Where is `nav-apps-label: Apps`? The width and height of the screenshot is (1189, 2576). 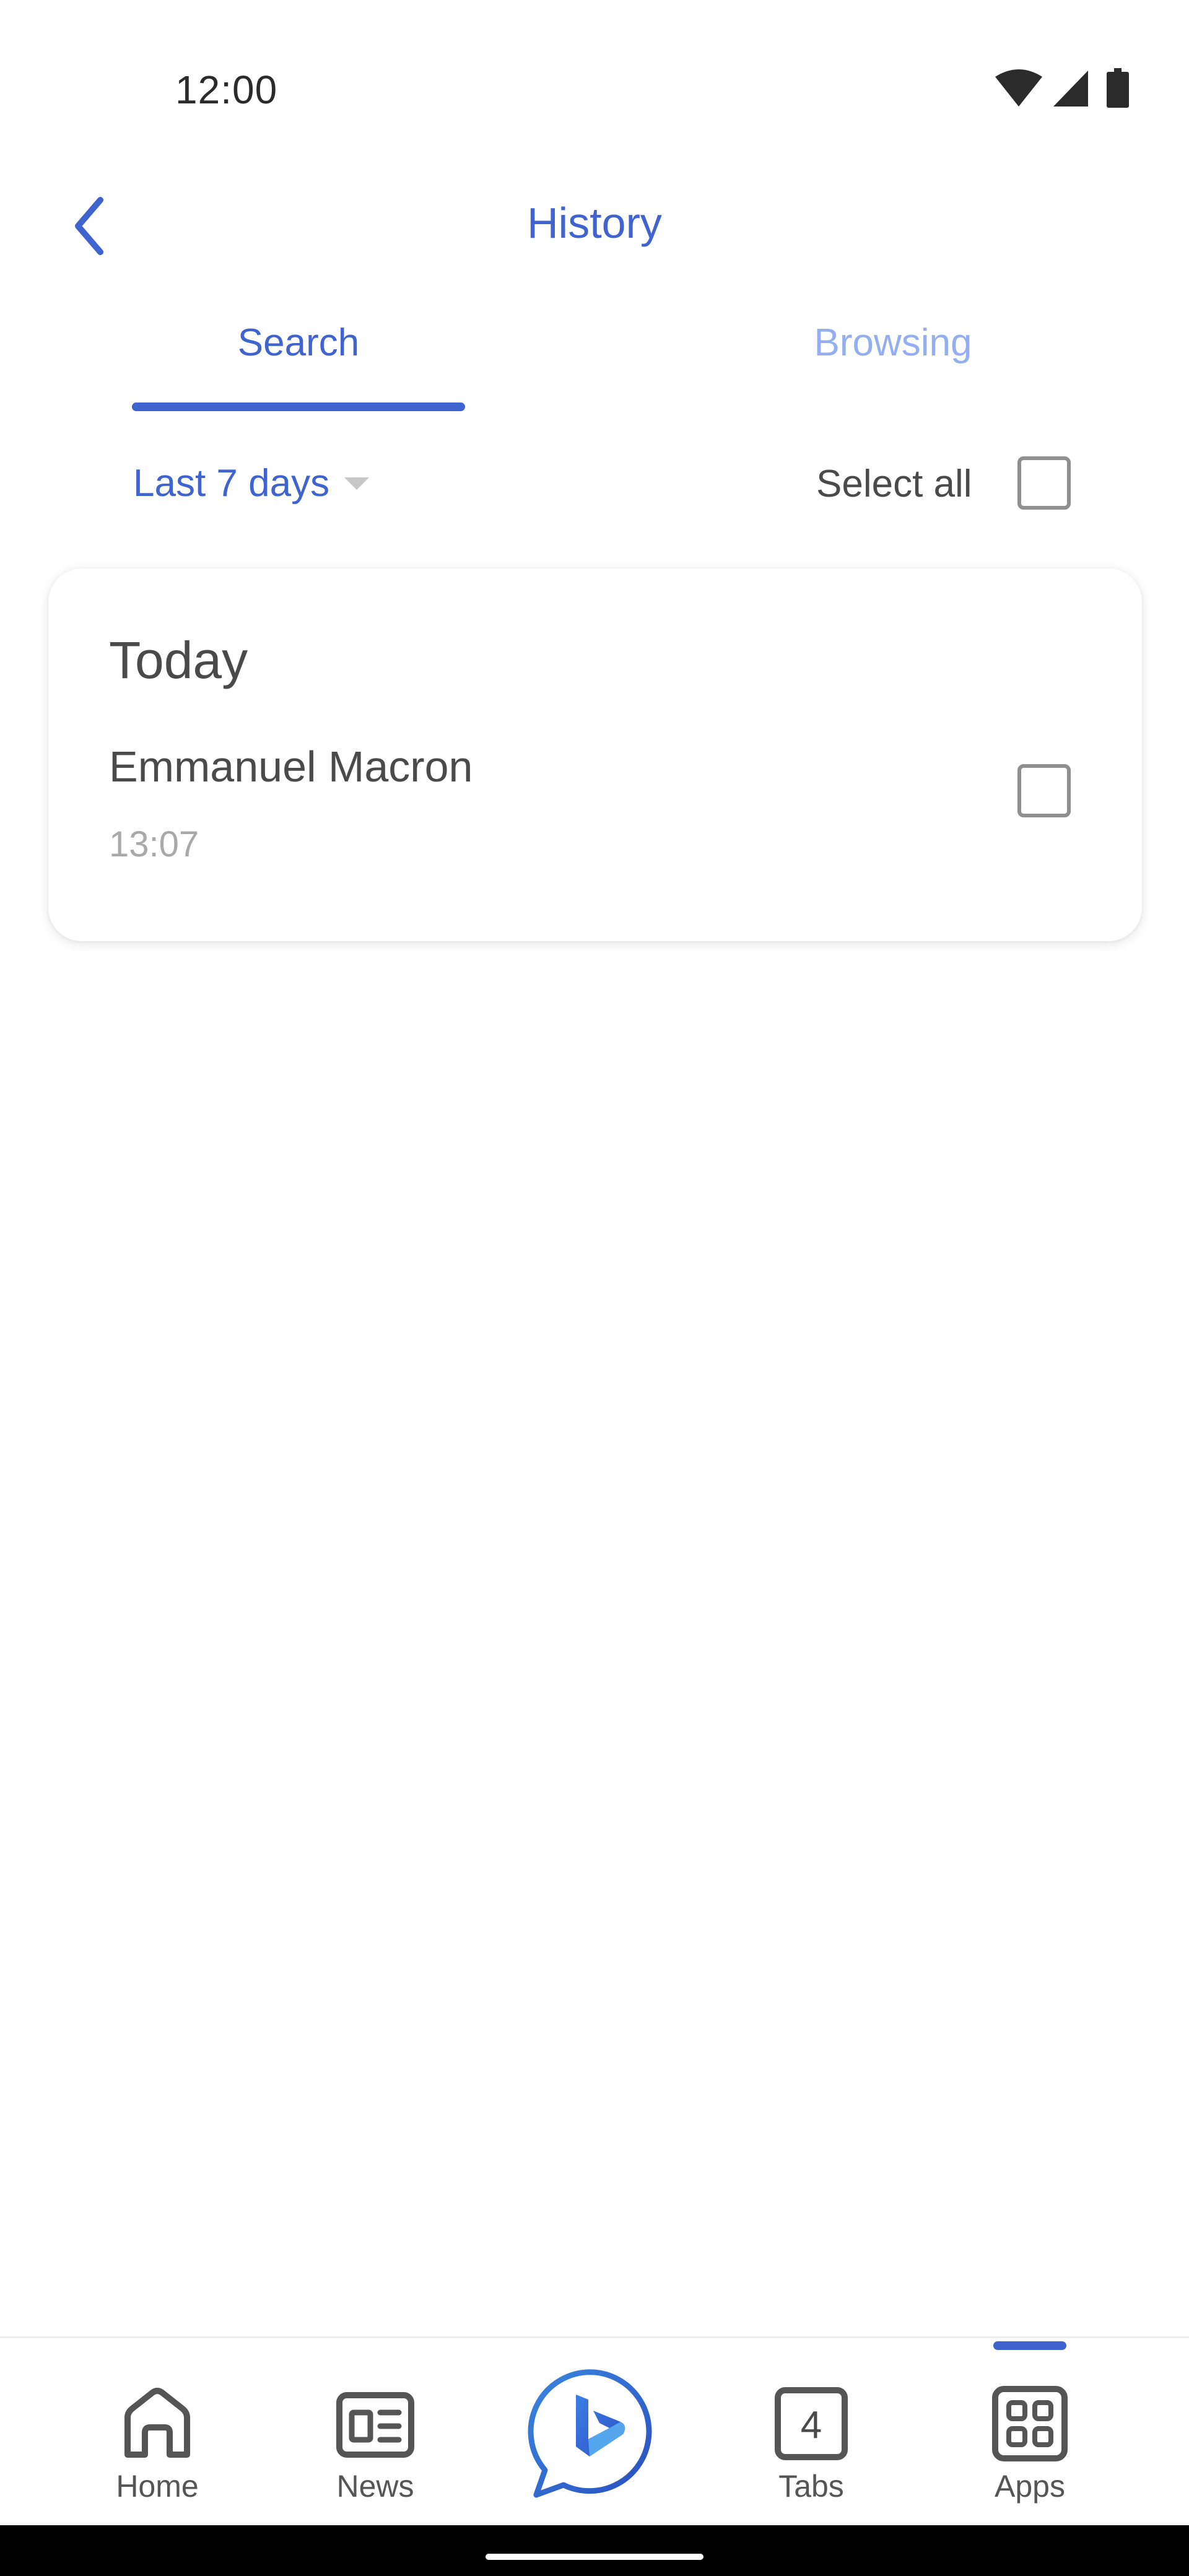 nav-apps-label: Apps is located at coordinates (1030, 2486).